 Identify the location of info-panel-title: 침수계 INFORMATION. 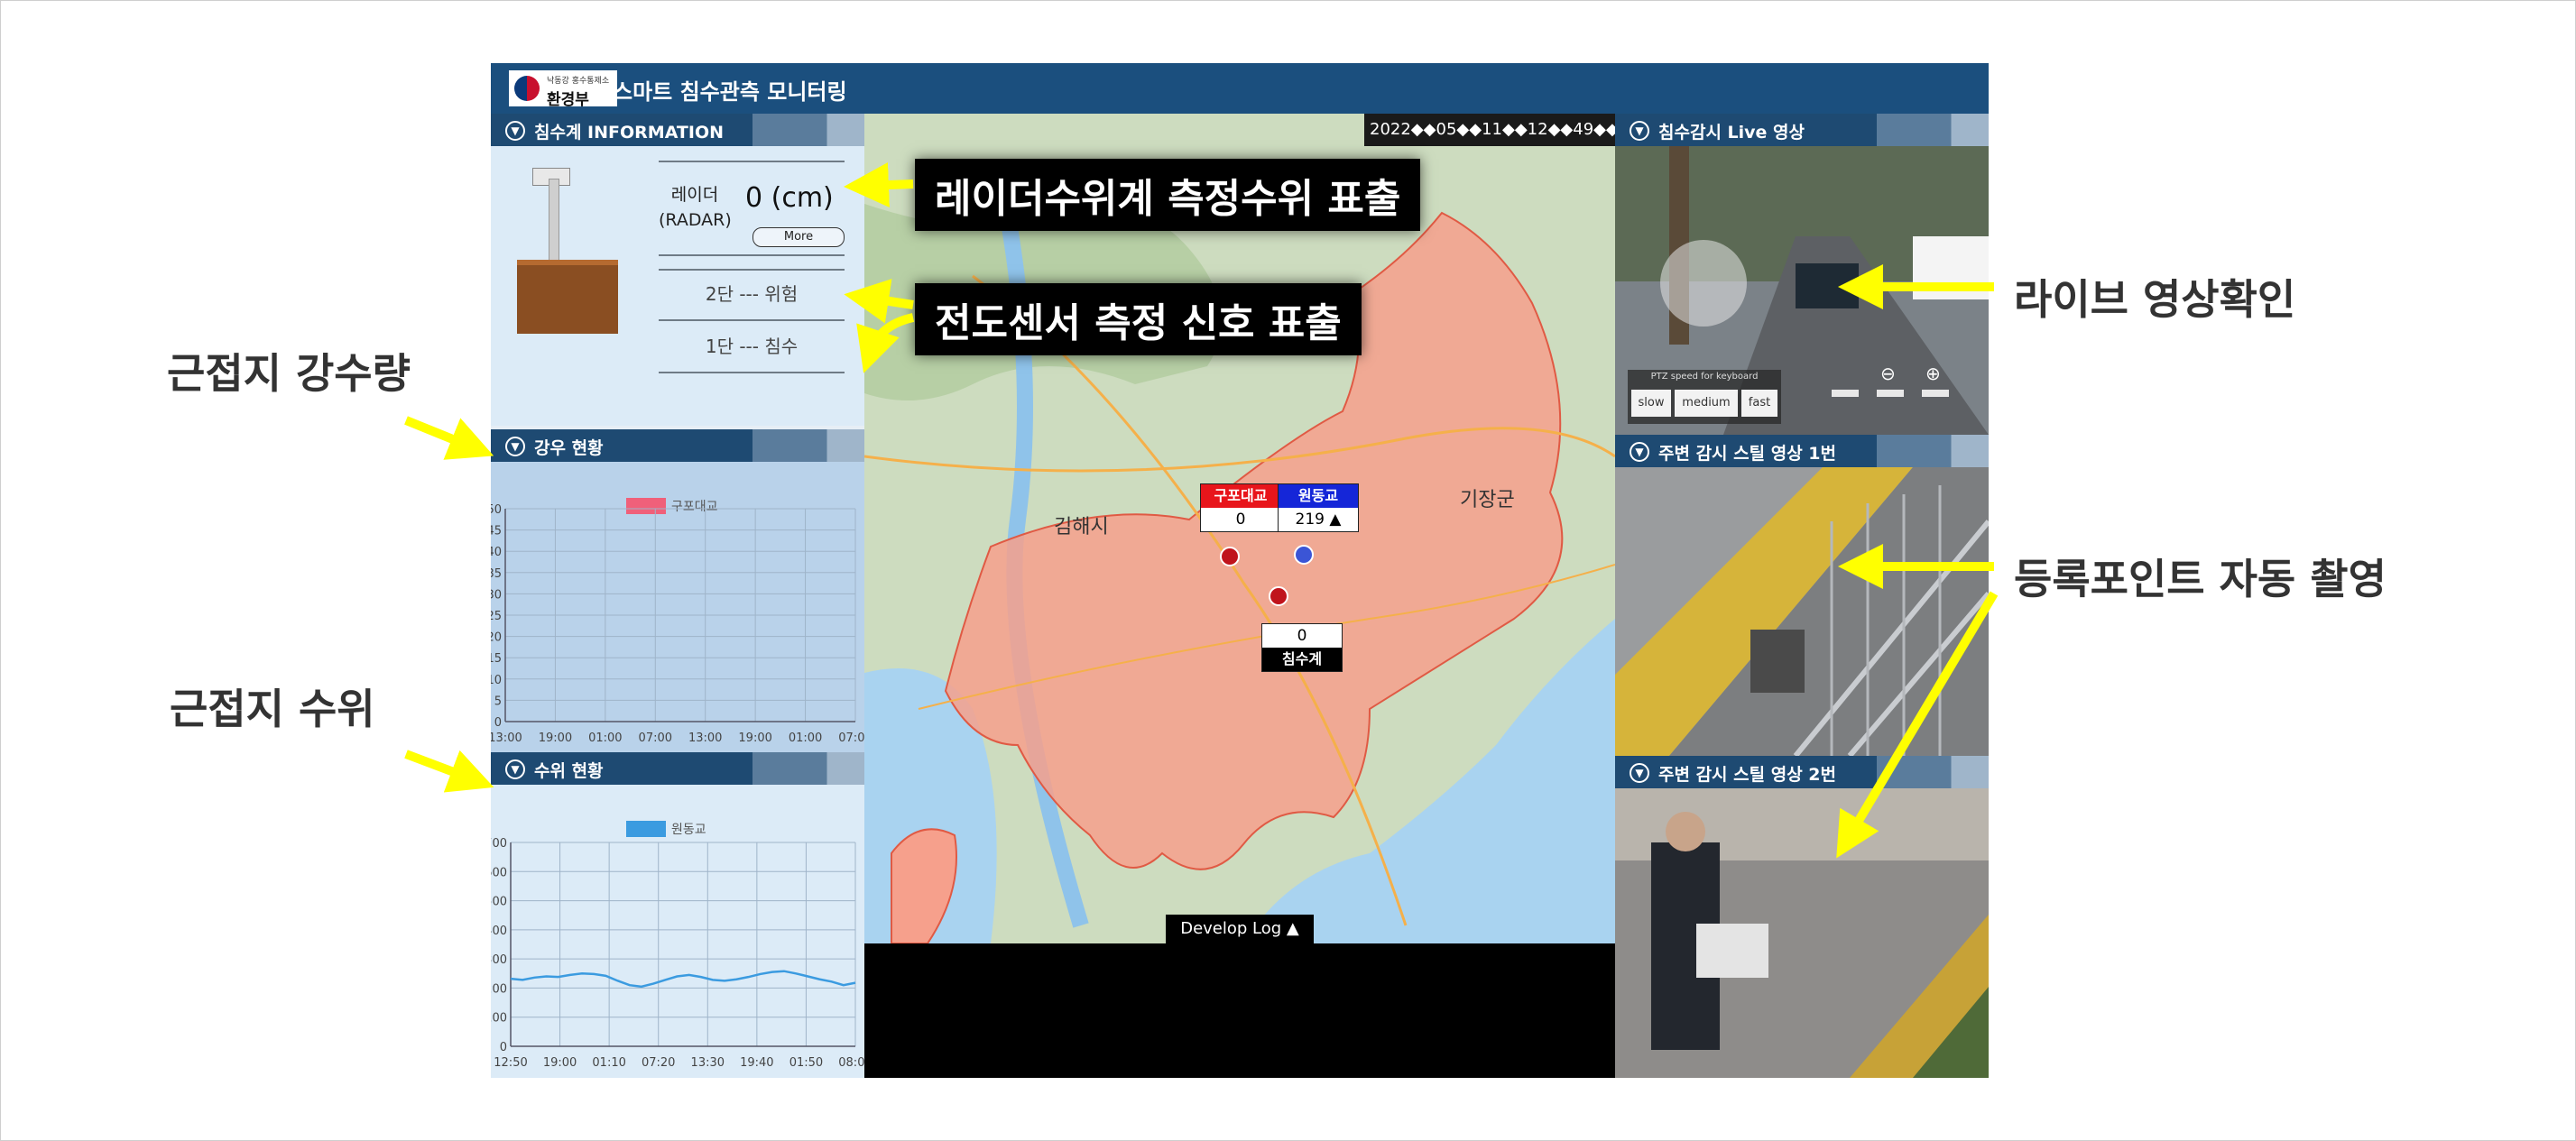
(629, 133).